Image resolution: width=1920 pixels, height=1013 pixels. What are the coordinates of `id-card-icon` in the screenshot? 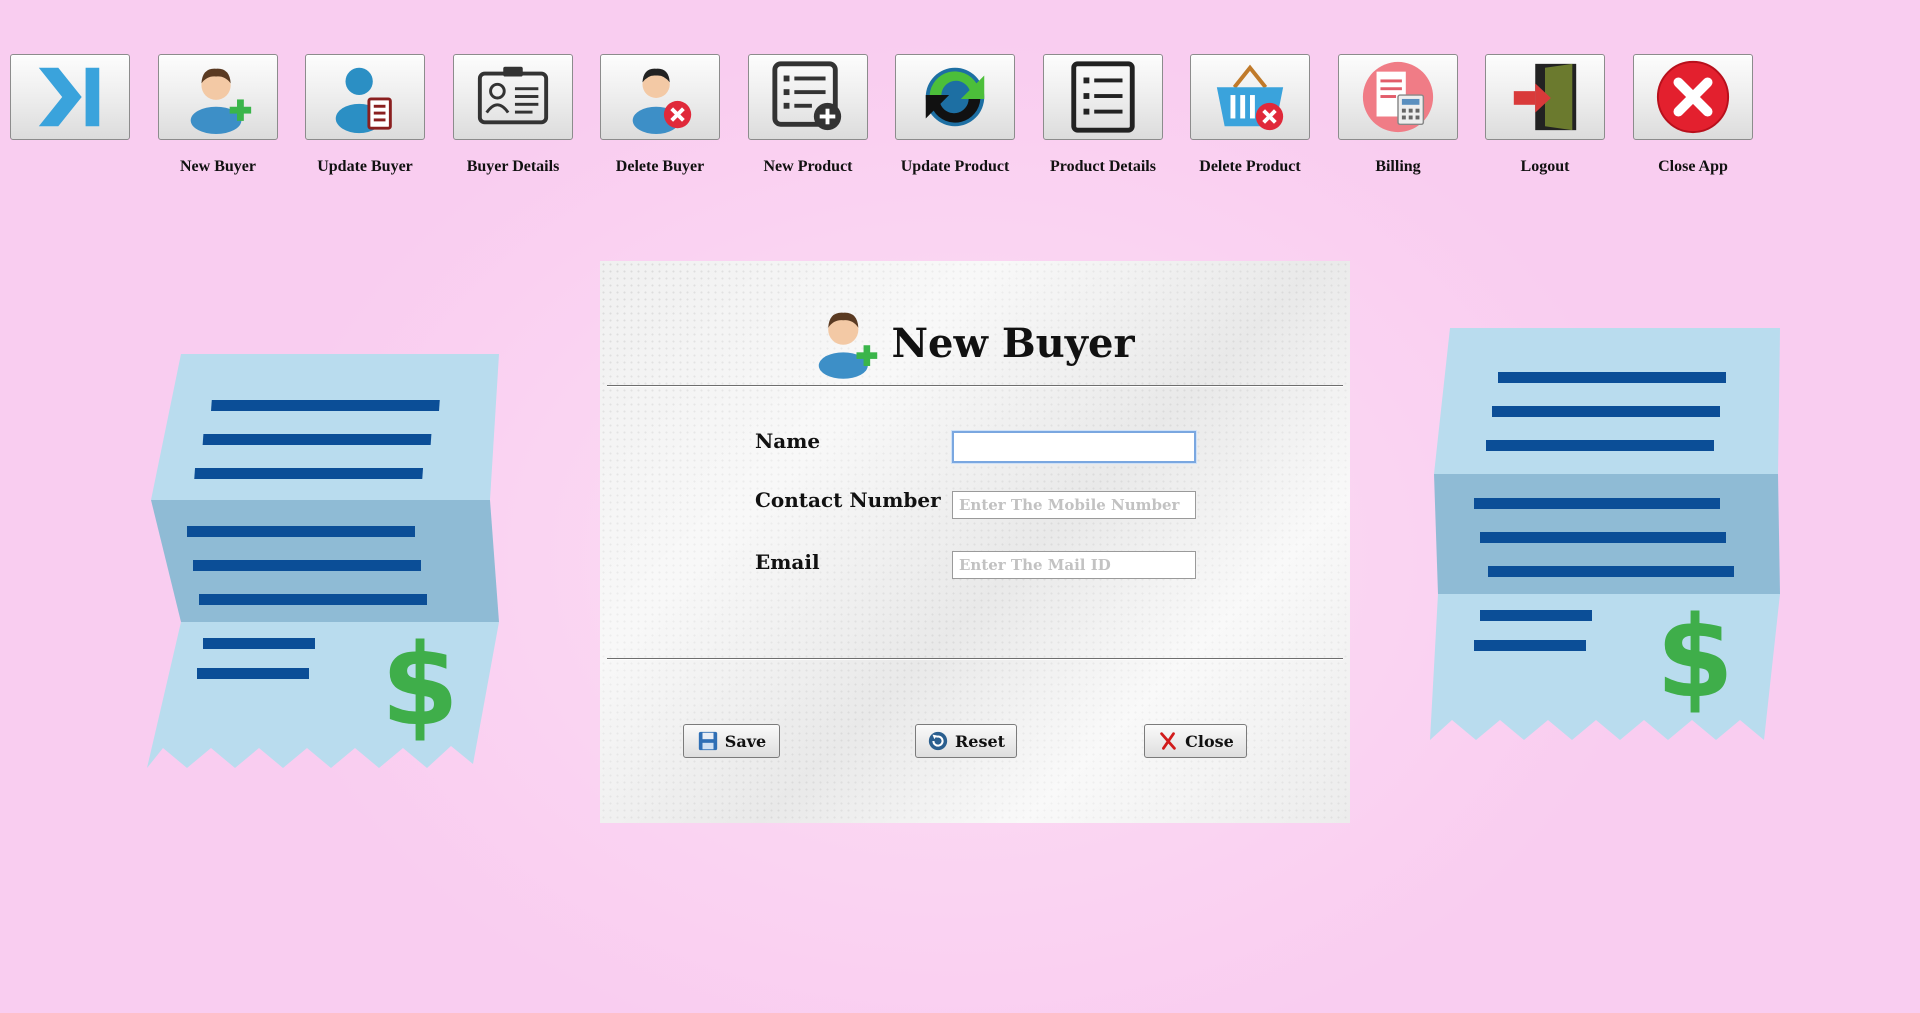 It's located at (513, 95).